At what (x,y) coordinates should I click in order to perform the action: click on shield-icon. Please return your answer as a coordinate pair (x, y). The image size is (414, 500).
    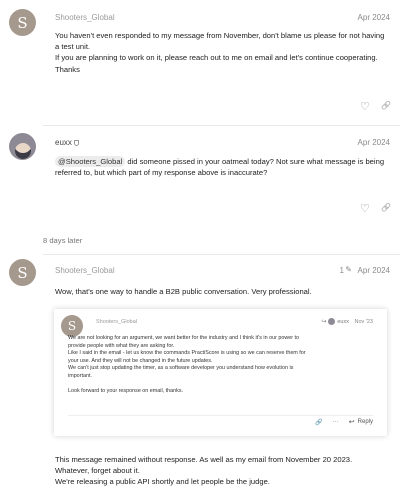
    Looking at the image, I should click on (76, 143).